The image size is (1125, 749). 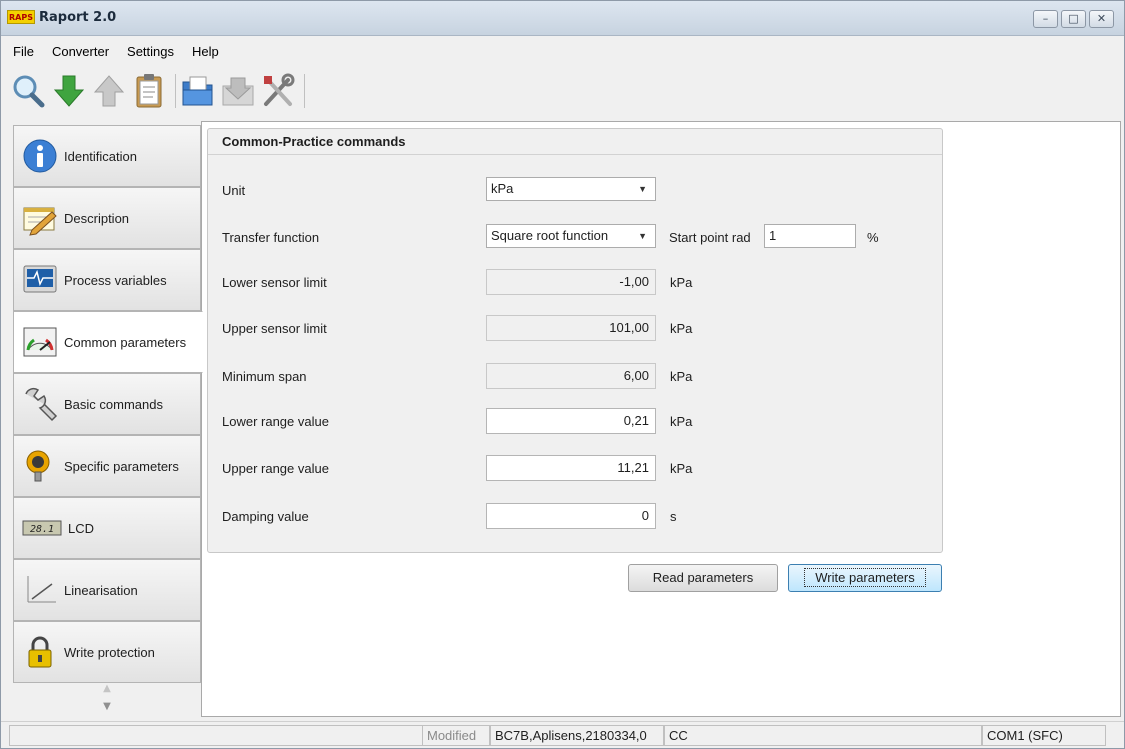 I want to click on open-folder-icon, so click(x=198, y=91).